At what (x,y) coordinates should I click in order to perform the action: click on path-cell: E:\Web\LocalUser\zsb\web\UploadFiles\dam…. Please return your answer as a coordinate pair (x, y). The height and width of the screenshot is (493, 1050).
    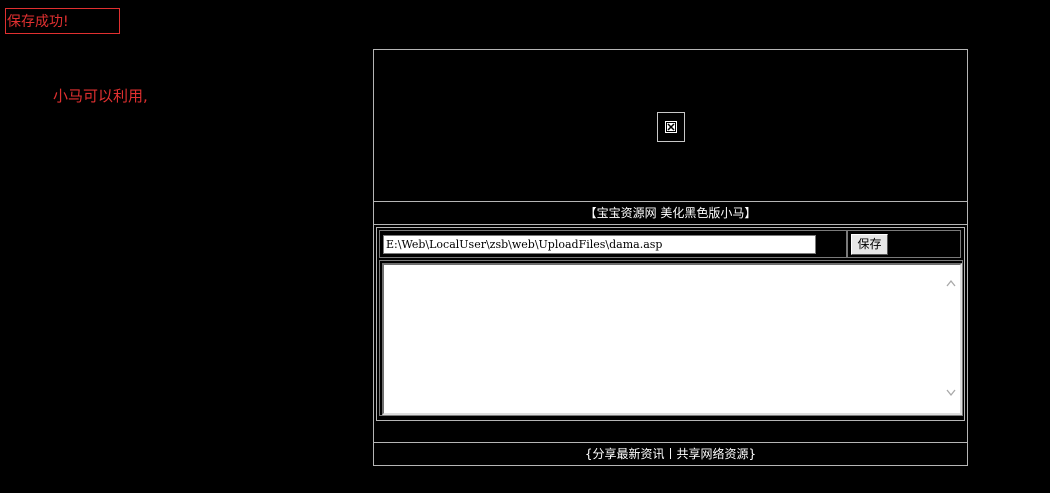
    Looking at the image, I should click on (613, 244).